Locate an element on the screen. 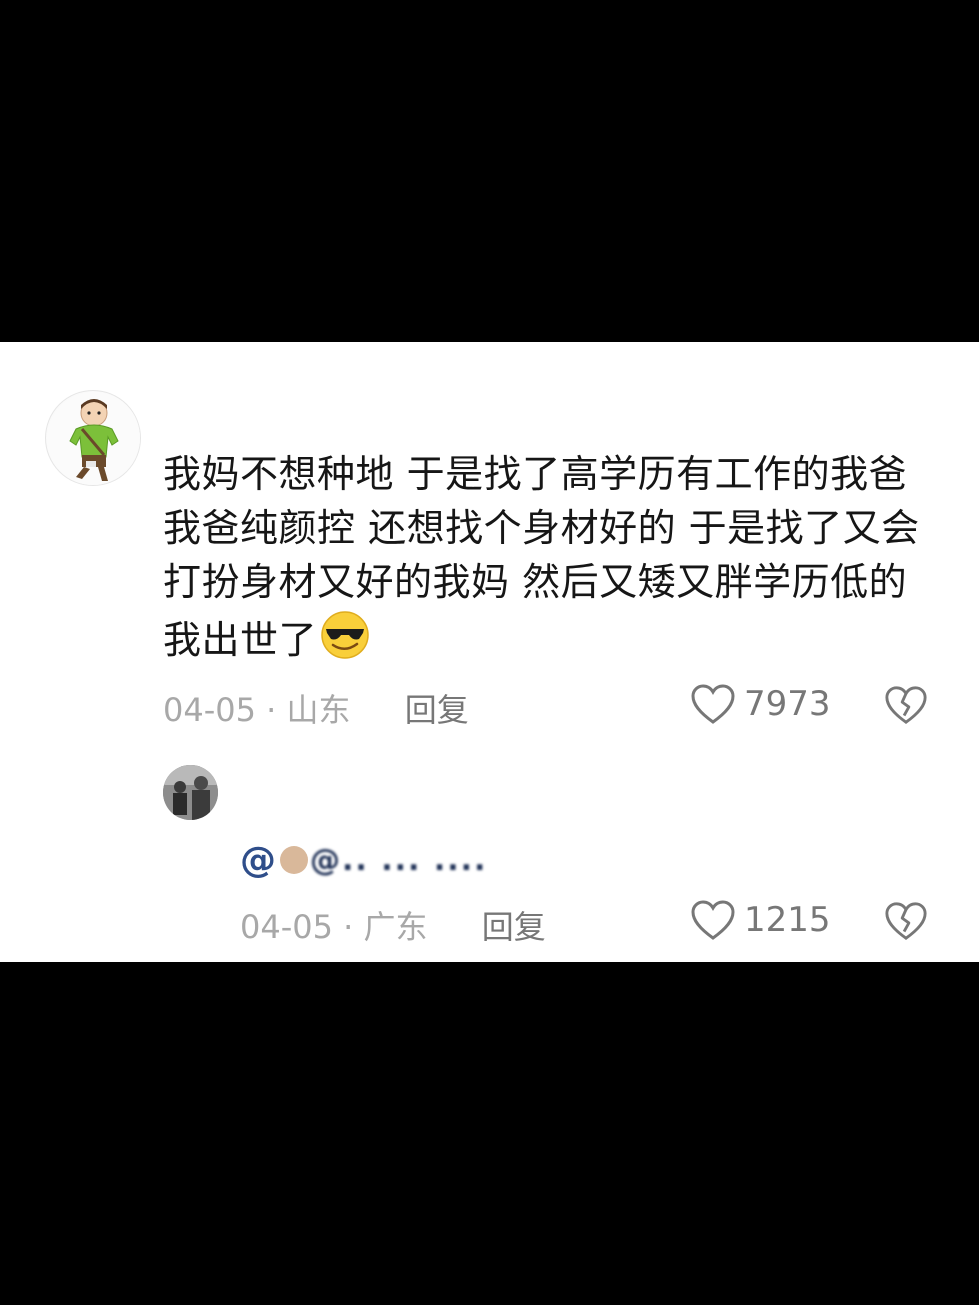  reply-button: 回复 is located at coordinates (437, 710).